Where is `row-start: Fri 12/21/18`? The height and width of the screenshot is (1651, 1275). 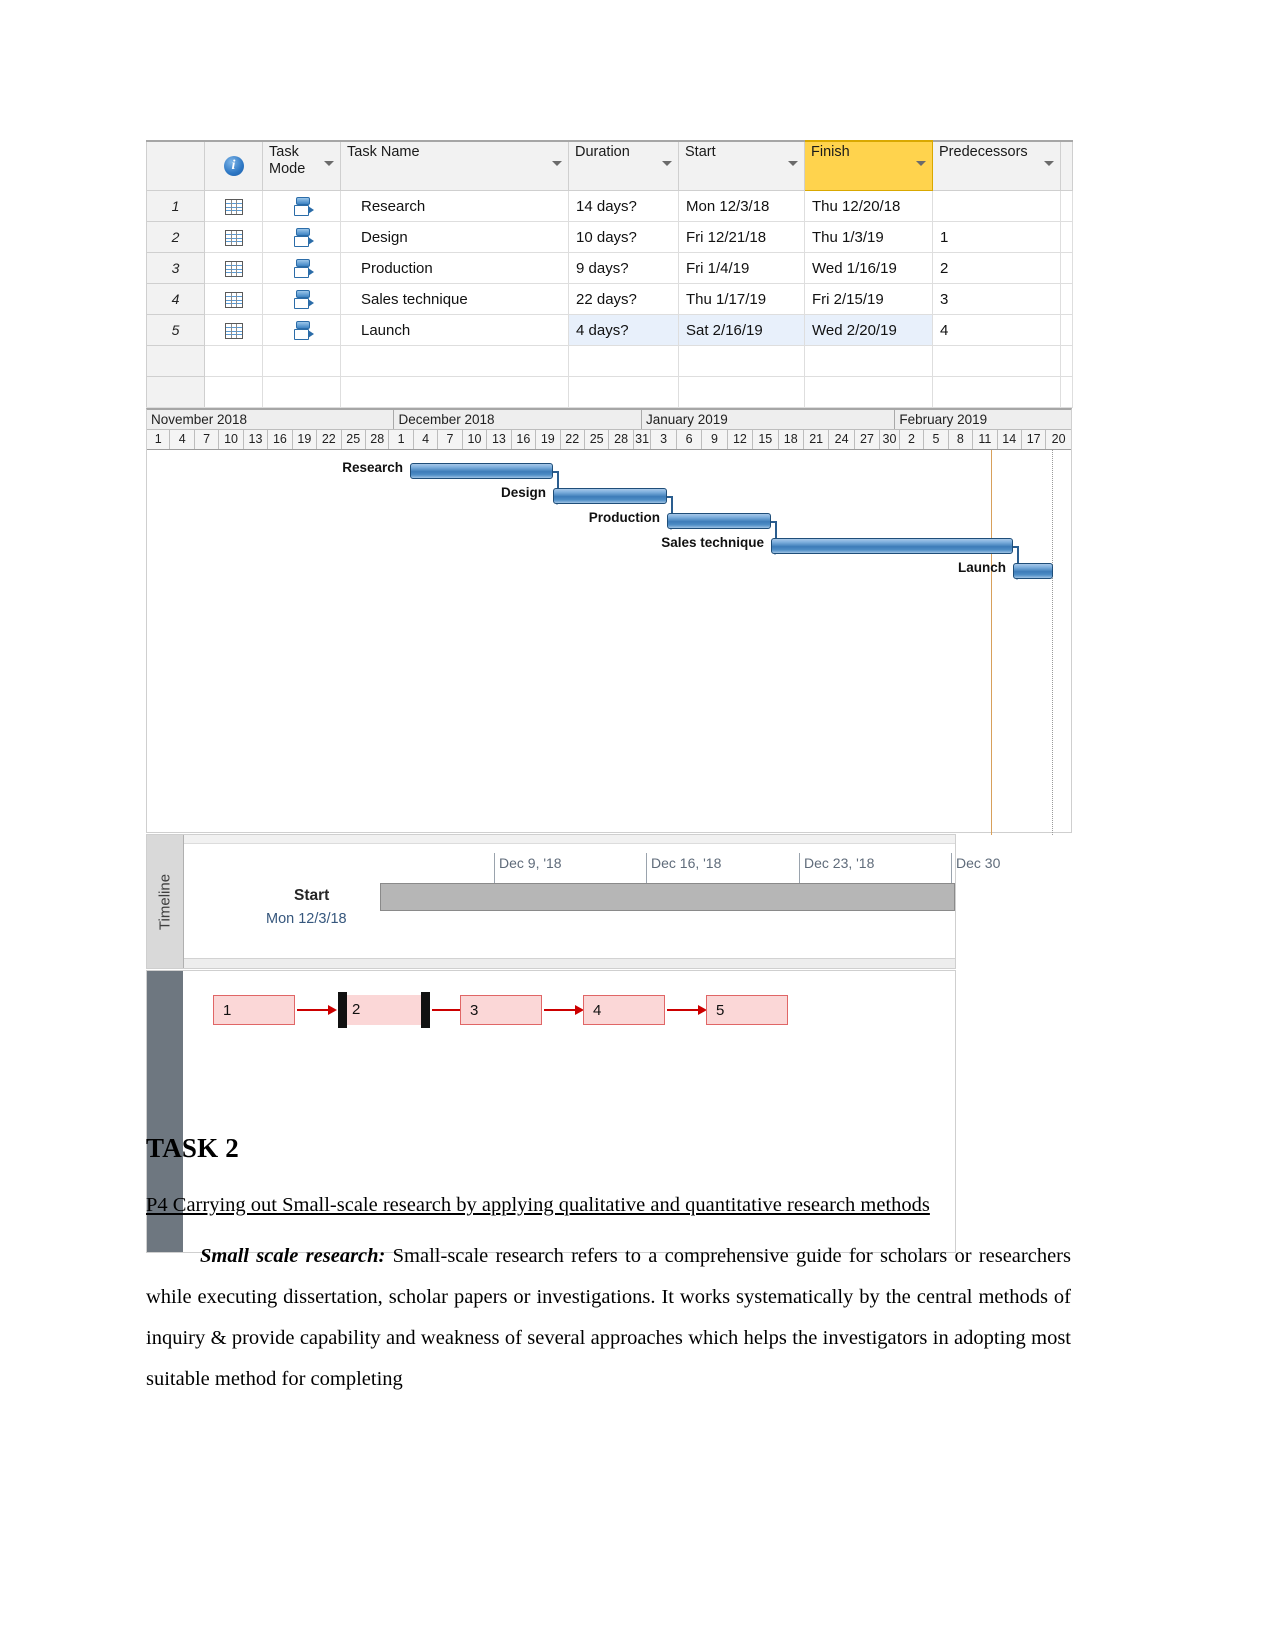 row-start: Fri 12/21/18 is located at coordinates (741, 237).